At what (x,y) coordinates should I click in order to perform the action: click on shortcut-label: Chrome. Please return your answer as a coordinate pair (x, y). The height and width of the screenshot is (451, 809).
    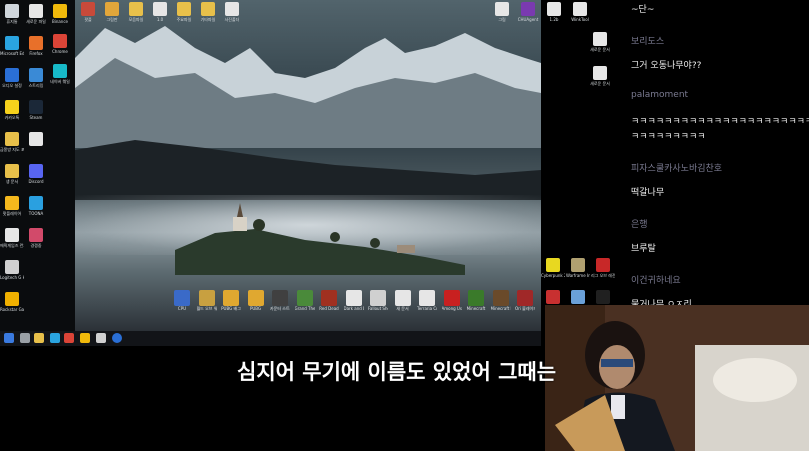
    Looking at the image, I should click on (60, 51).